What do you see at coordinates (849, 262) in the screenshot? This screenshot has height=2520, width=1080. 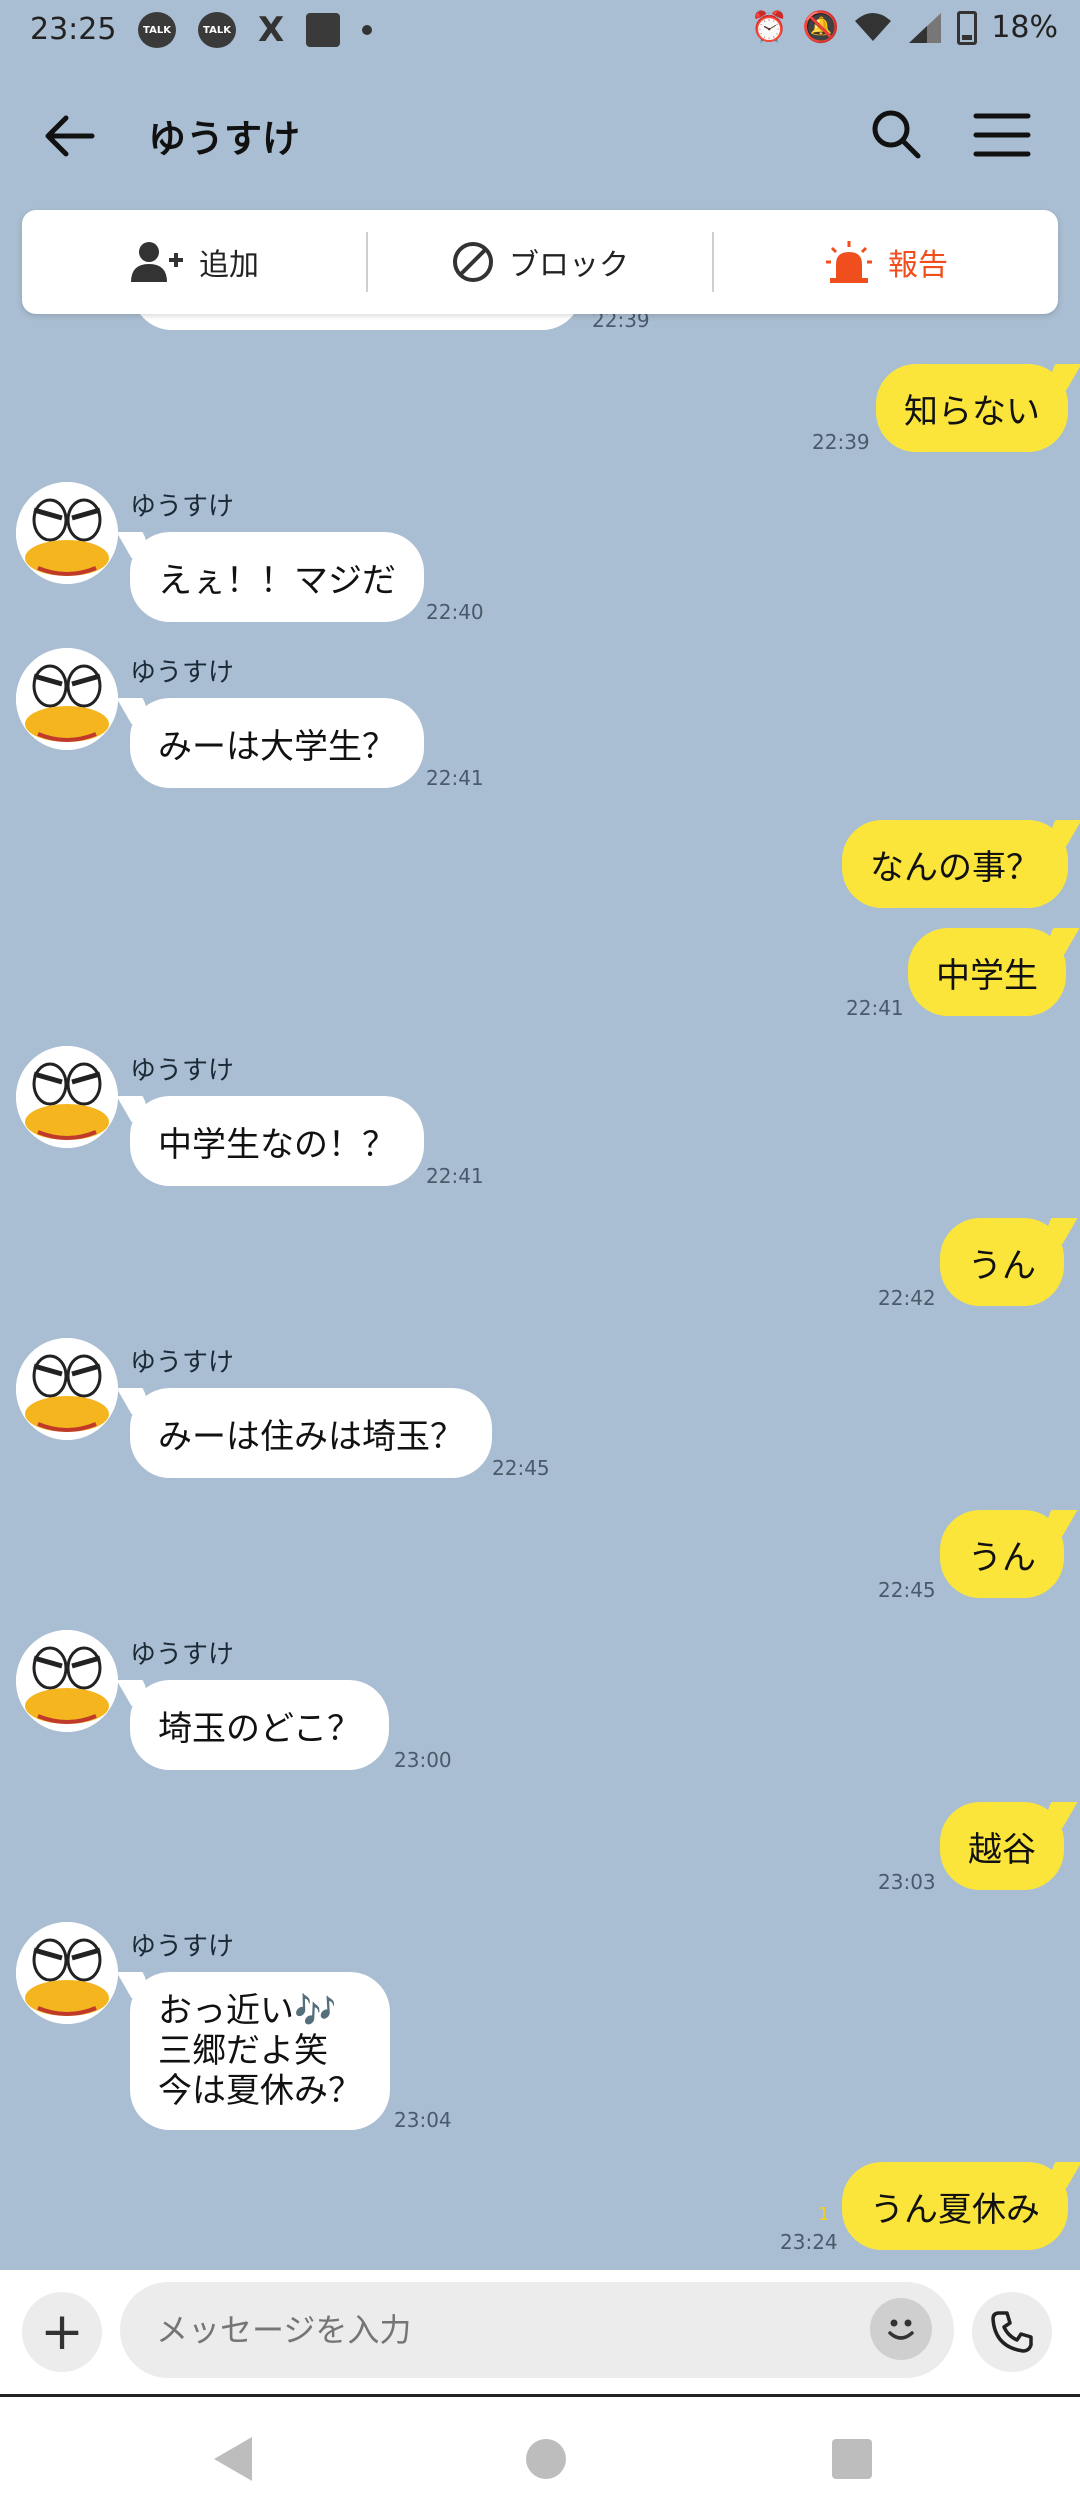 I see `siren-icon` at bounding box center [849, 262].